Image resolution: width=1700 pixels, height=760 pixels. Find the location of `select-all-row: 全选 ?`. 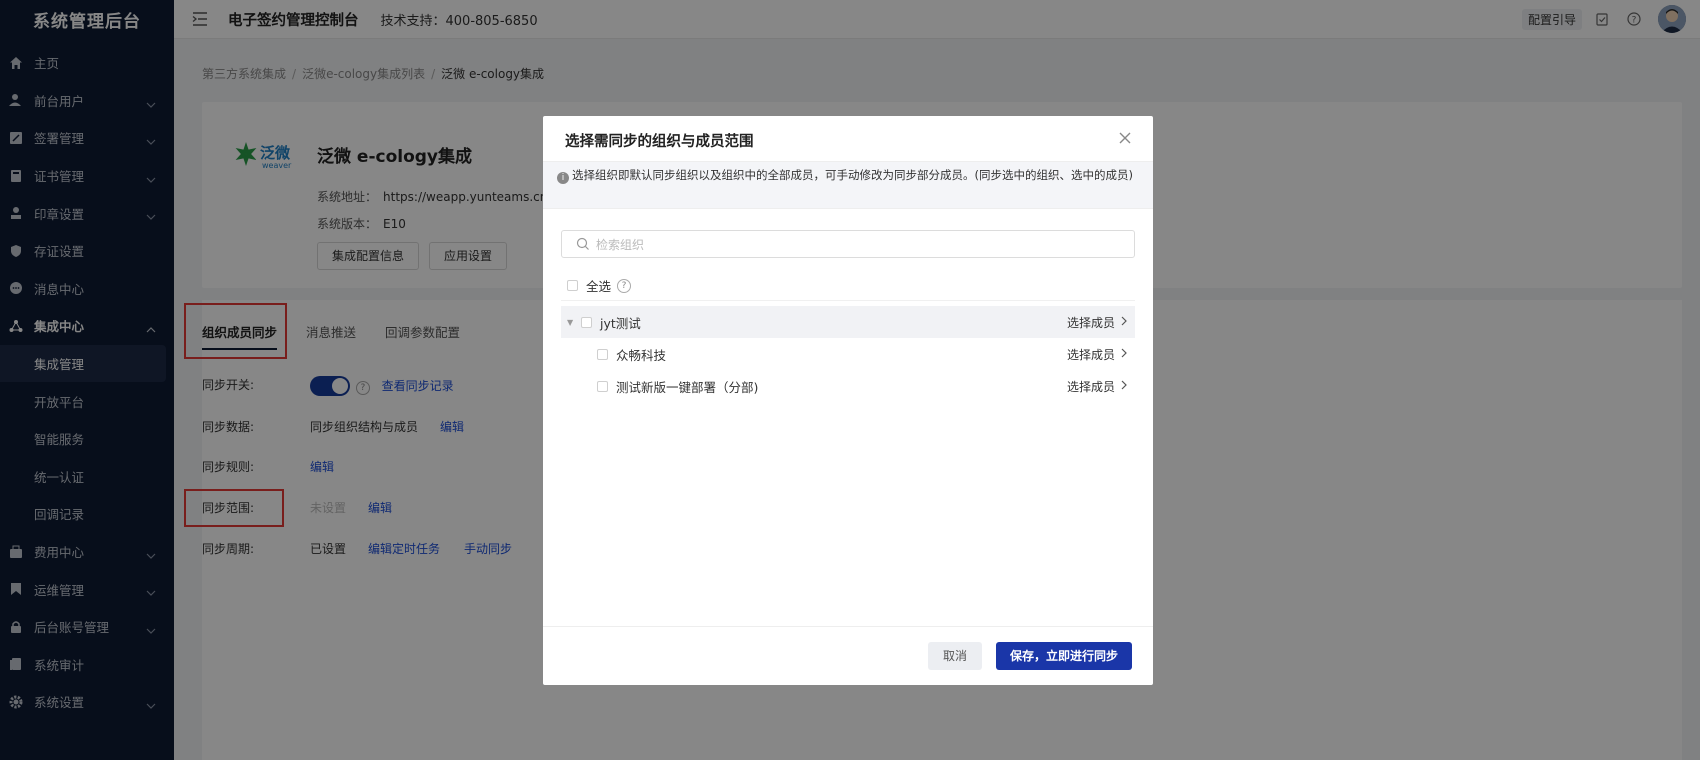

select-all-row: 全选 ? is located at coordinates (599, 285).